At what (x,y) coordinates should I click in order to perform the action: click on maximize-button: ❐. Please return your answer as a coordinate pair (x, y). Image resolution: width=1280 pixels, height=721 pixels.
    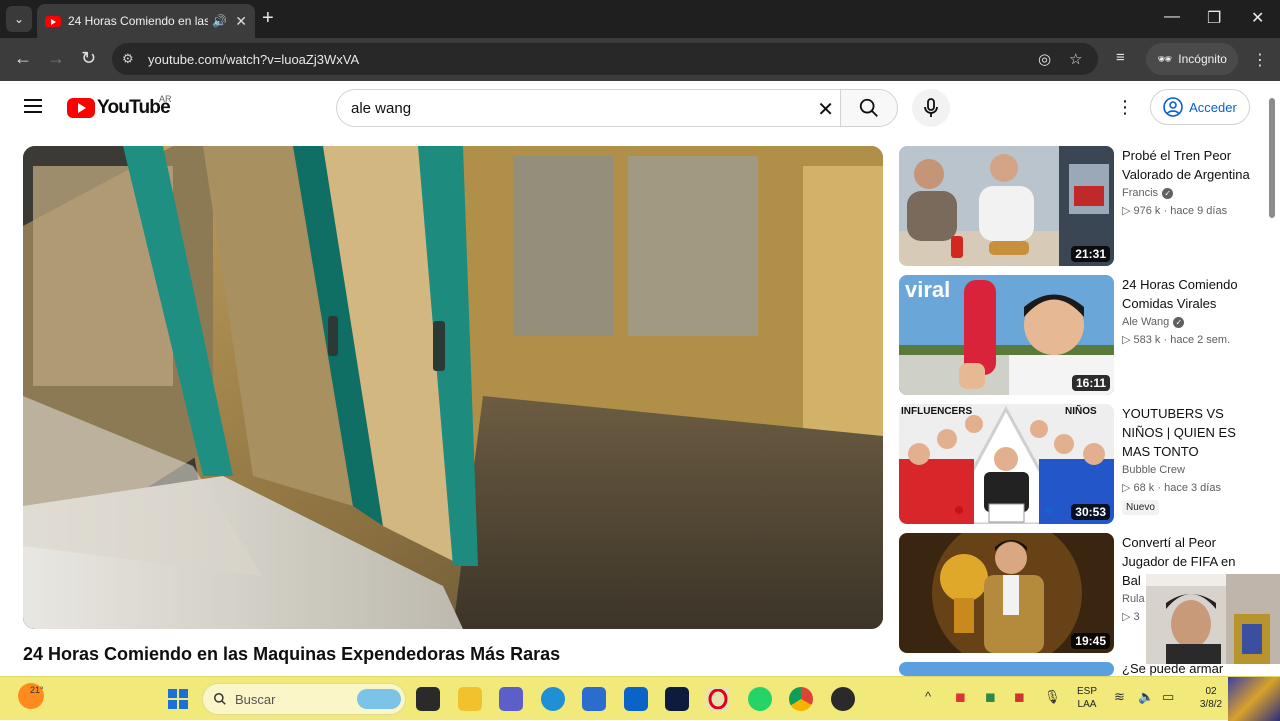
    Looking at the image, I should click on (1214, 18).